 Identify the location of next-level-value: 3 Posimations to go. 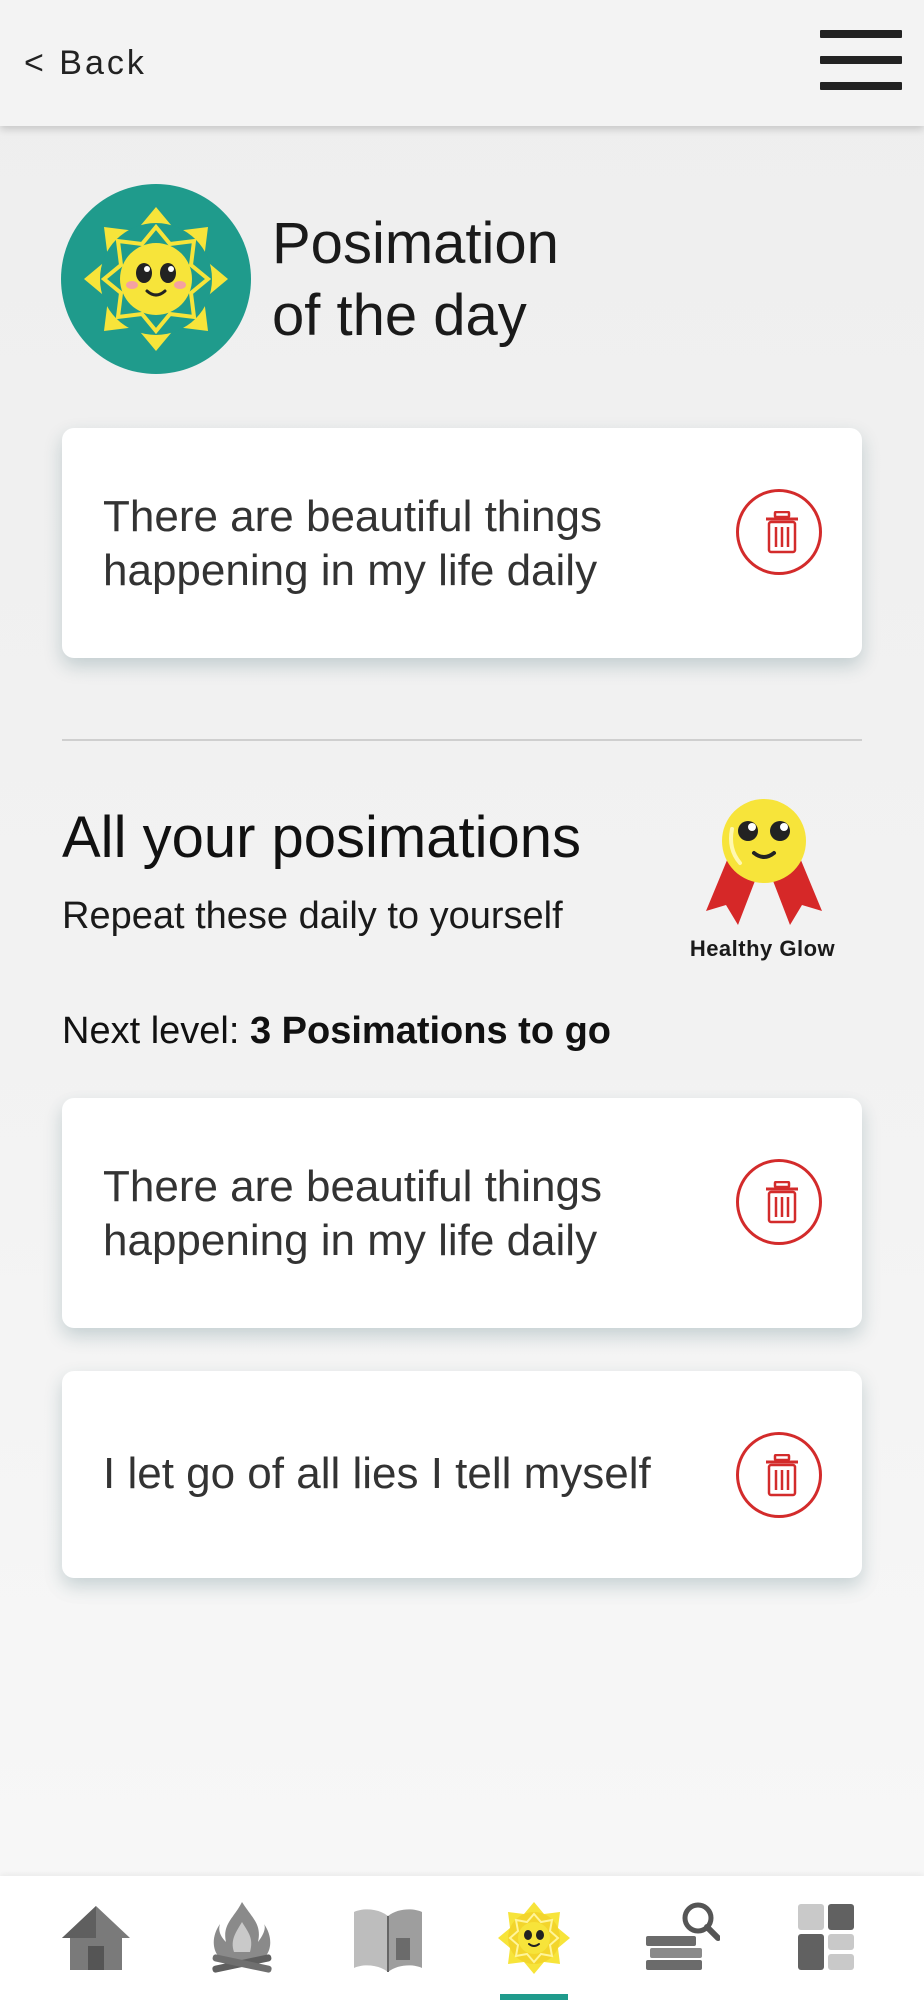
(430, 1031).